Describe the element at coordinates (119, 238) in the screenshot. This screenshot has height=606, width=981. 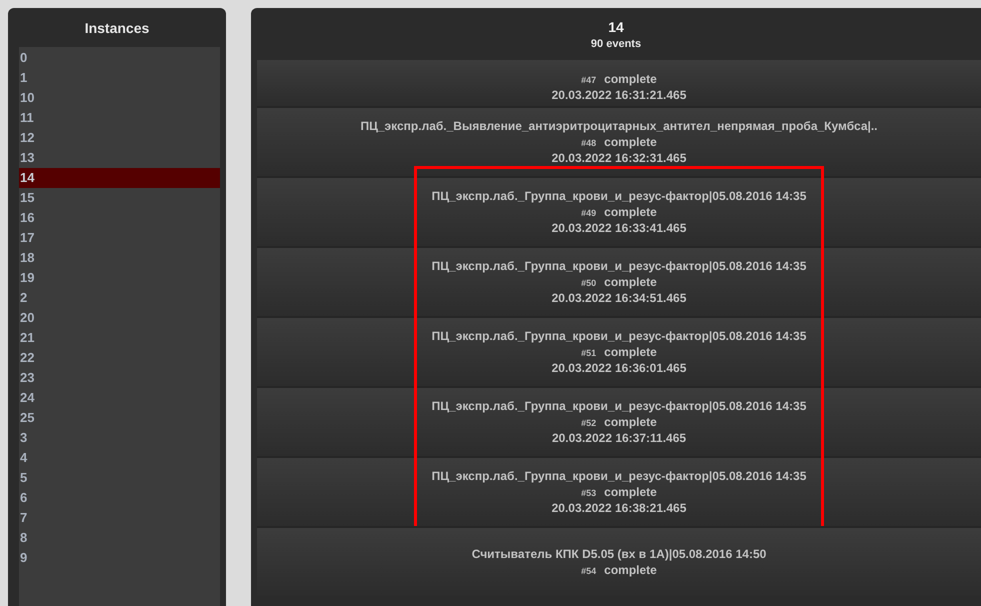
I see `instance-item: 17` at that location.